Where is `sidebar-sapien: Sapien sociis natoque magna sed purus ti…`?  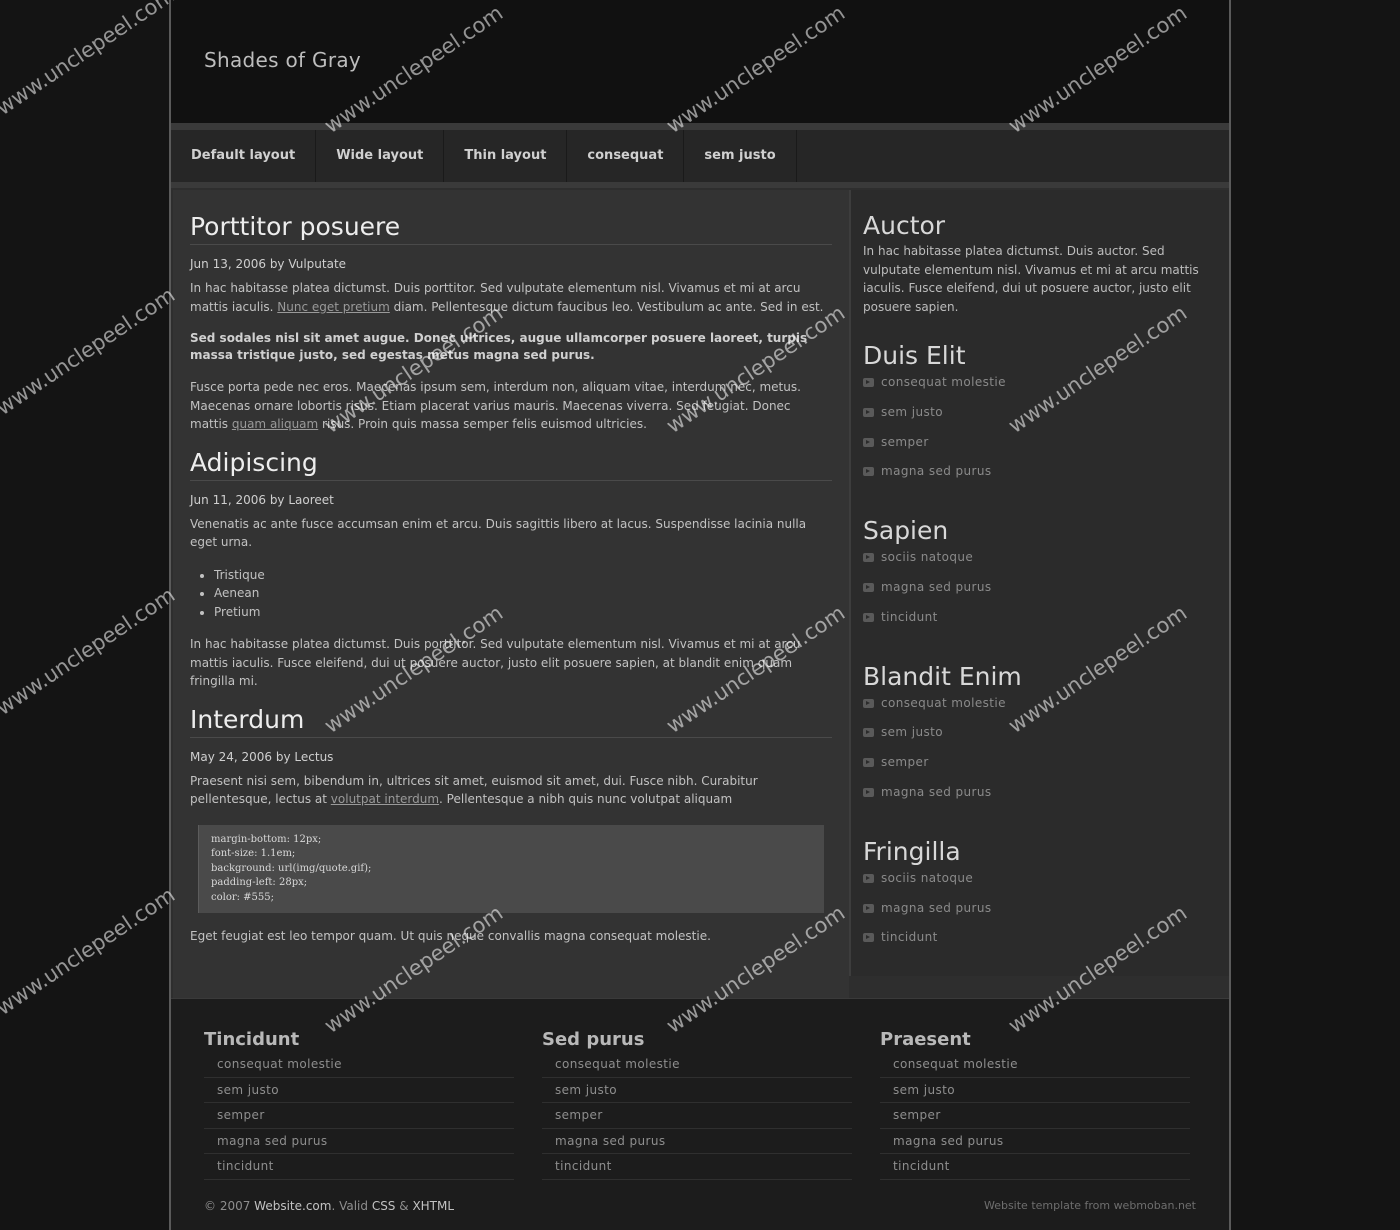 sidebar-sapien: Sapien sociis natoque magna sed purus ti… is located at coordinates (1039, 575).